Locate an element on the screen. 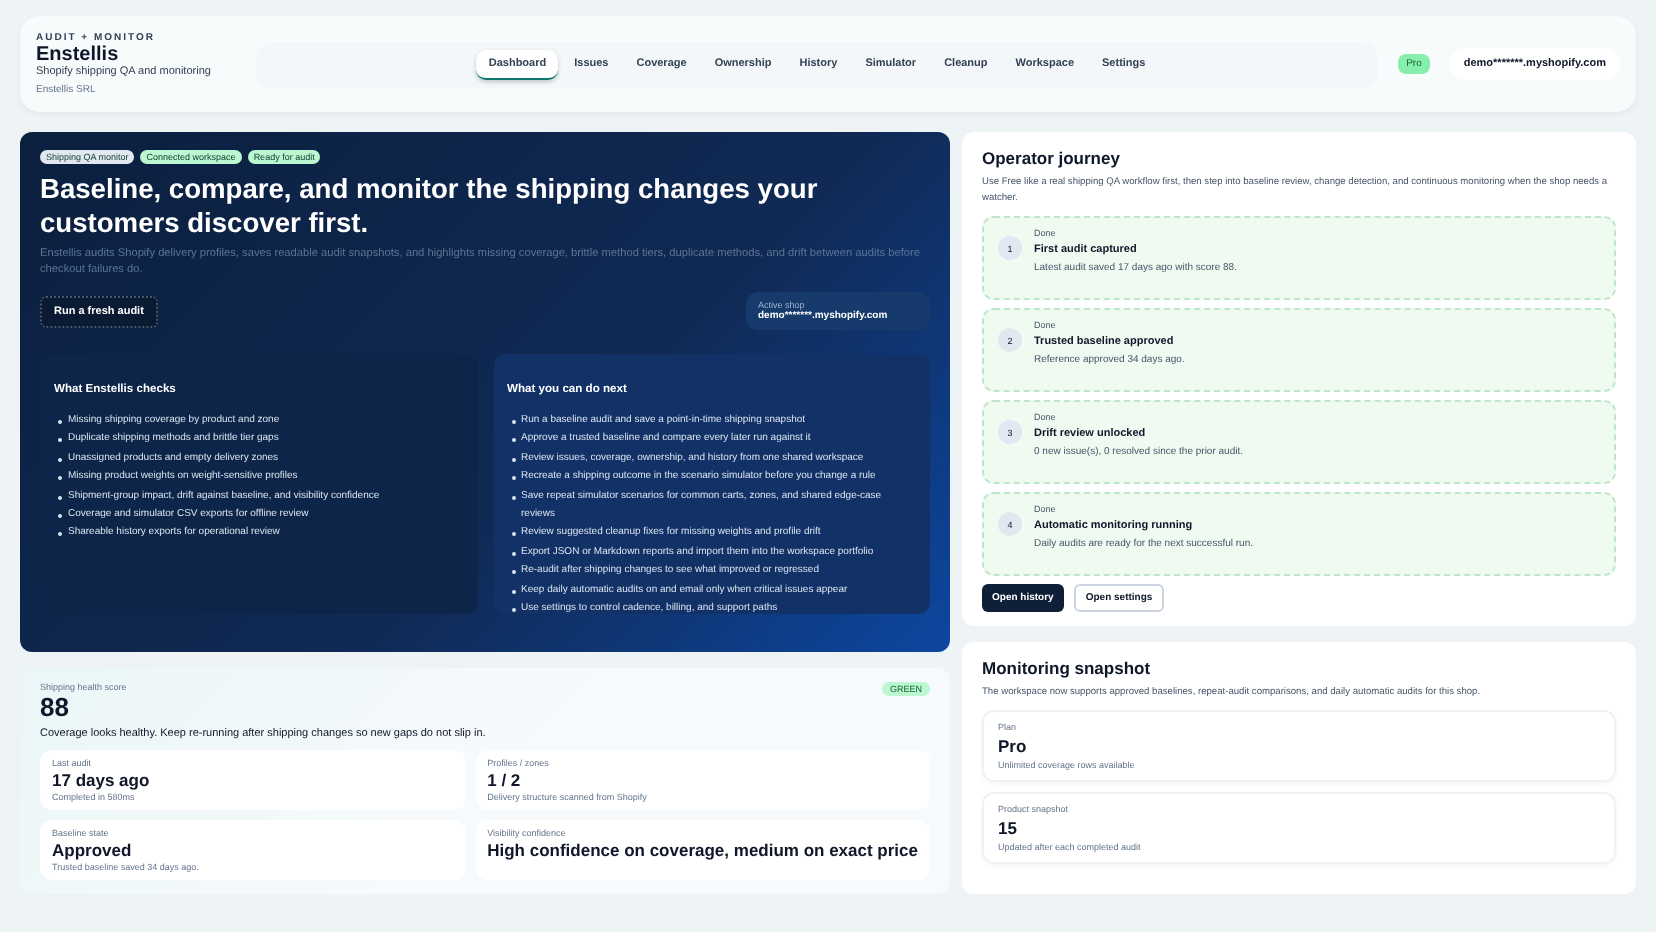 The height and width of the screenshot is (932, 1656). stat-value: 17 days ago is located at coordinates (102, 780).